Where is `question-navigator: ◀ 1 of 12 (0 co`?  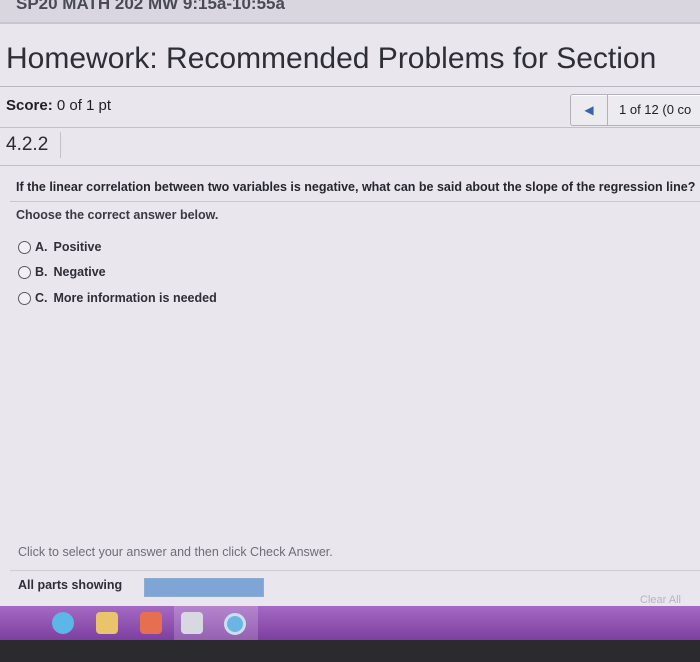
question-navigator: ◀ 1 of 12 (0 co is located at coordinates (635, 110).